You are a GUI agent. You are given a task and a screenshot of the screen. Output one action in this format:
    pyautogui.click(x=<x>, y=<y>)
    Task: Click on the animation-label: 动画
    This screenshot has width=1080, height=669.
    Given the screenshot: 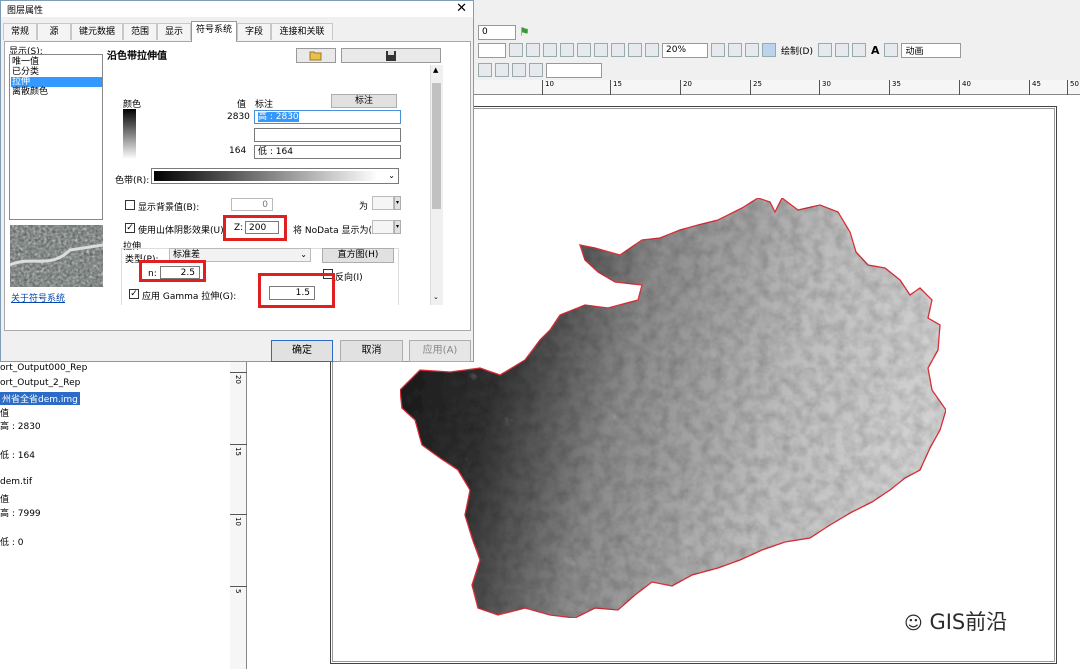 What is the action you would take?
    pyautogui.click(x=914, y=51)
    